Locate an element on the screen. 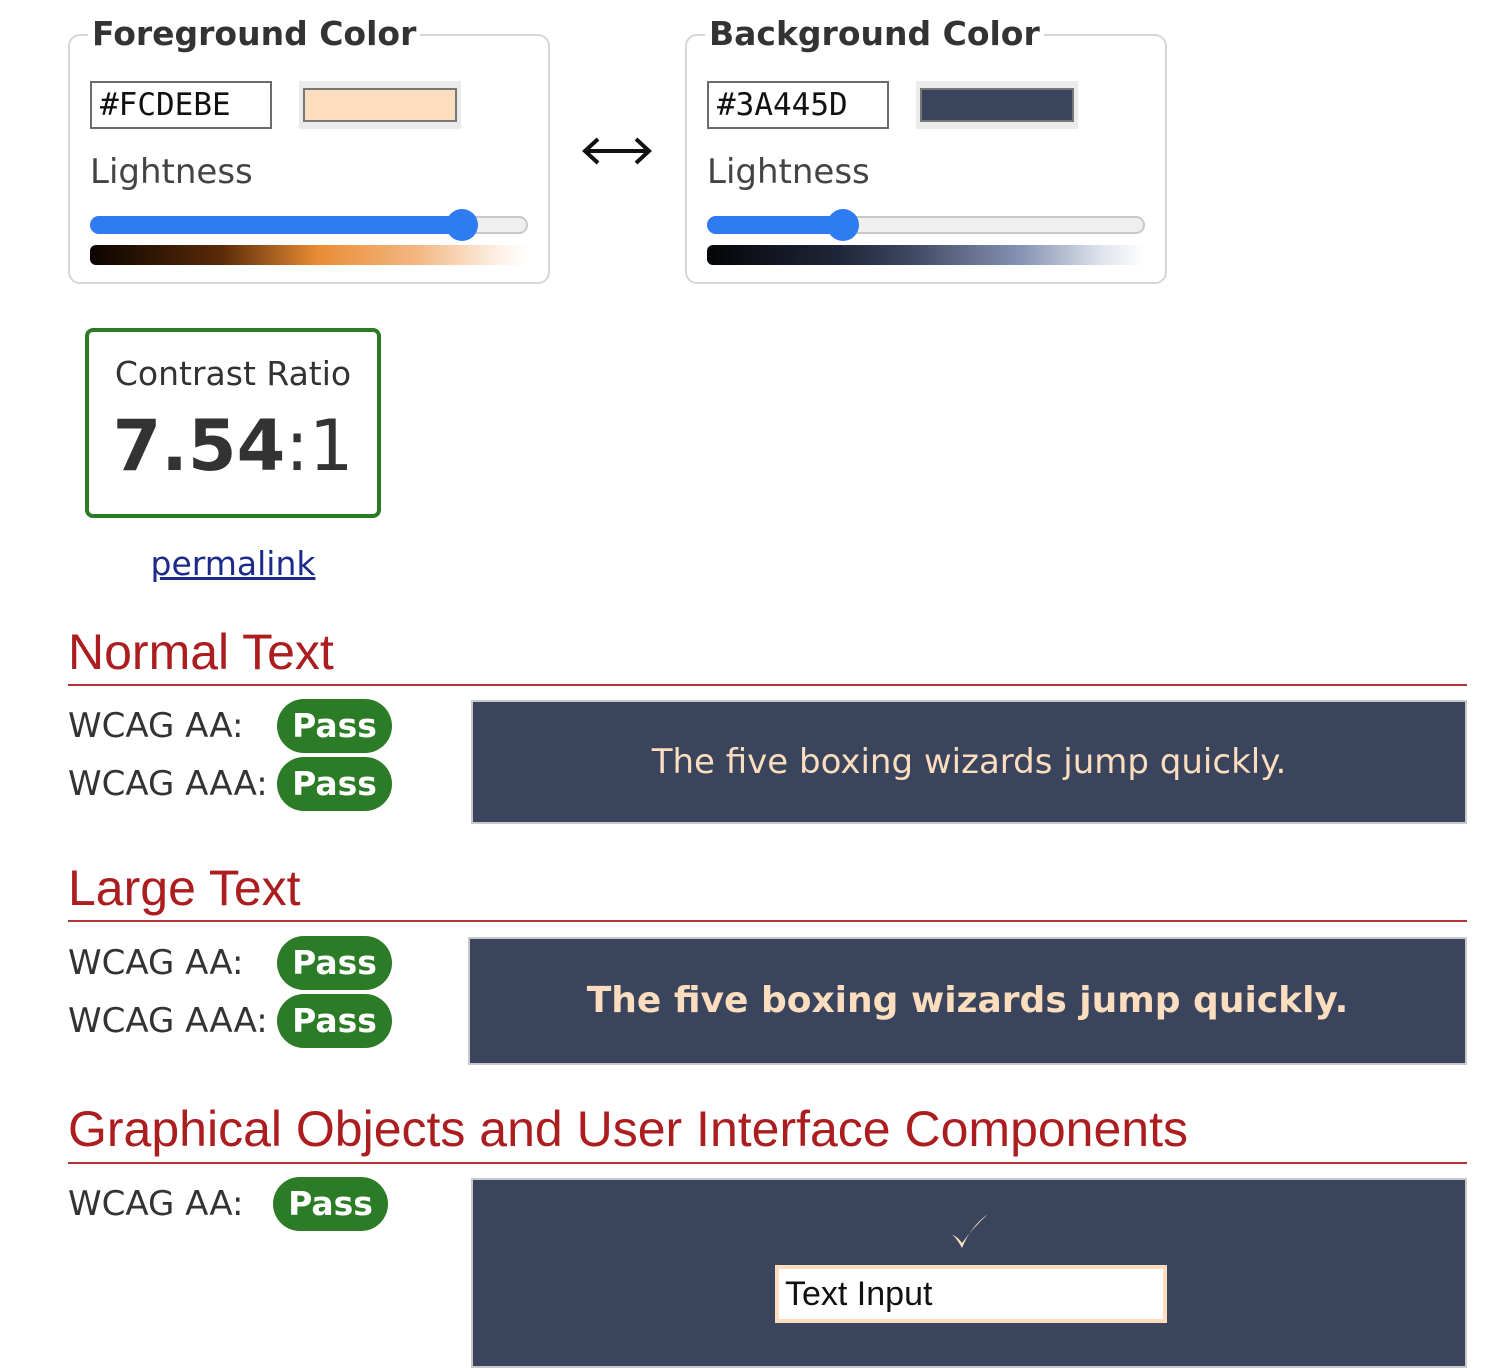 The image size is (1498, 1368). contrast-ratio-value: 7.54:1 is located at coordinates (233, 446).